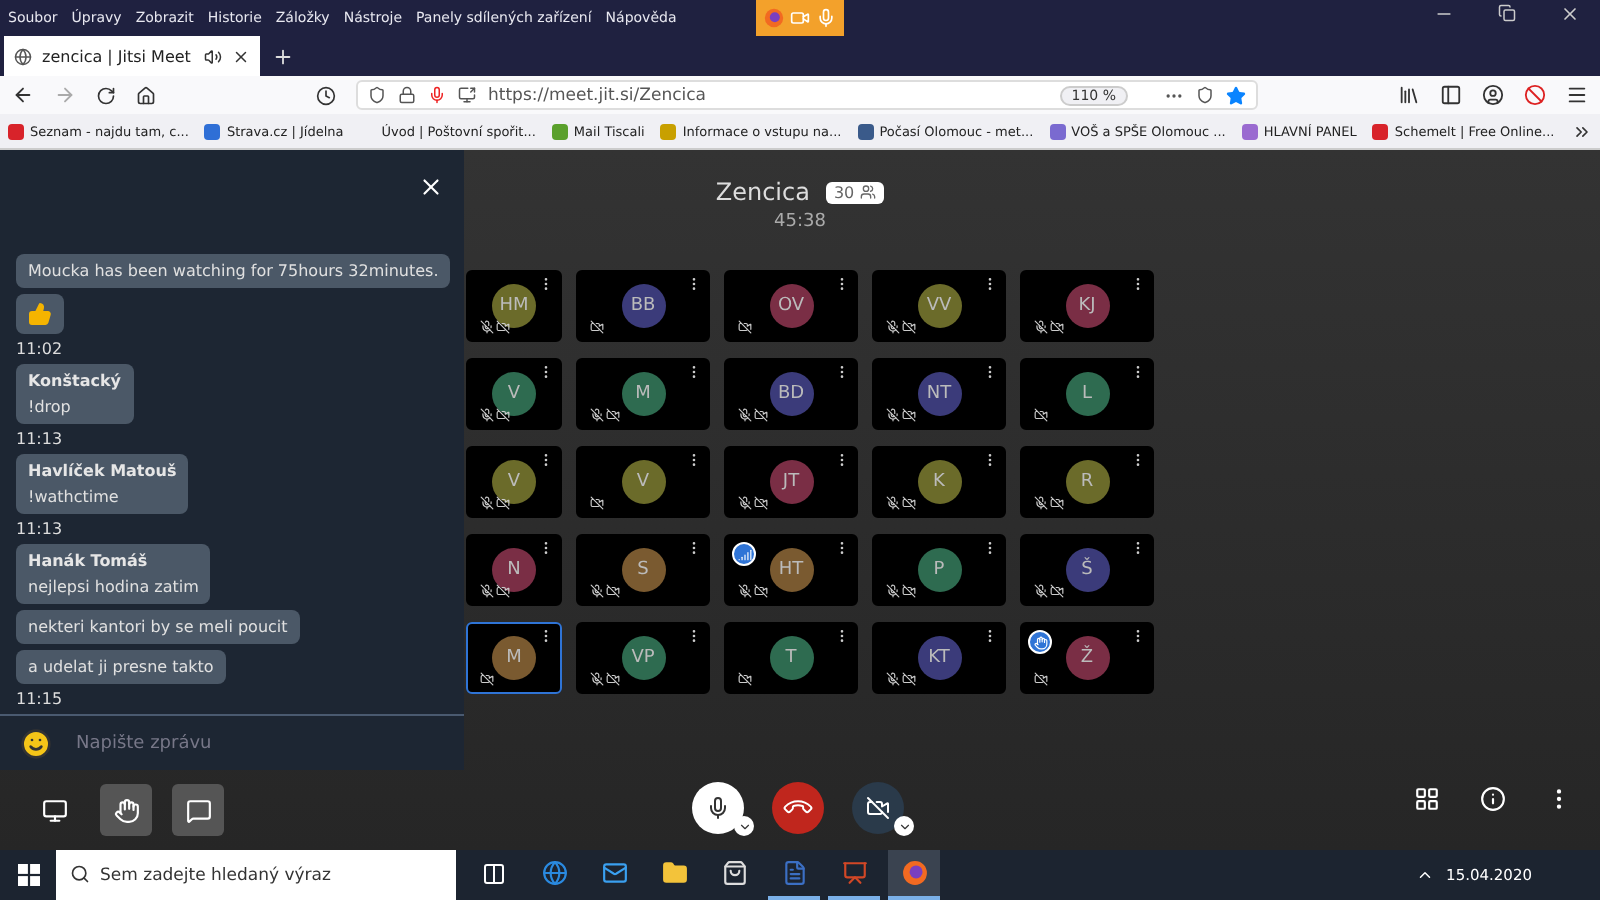  I want to click on conference-title: Zencica, so click(762, 192).